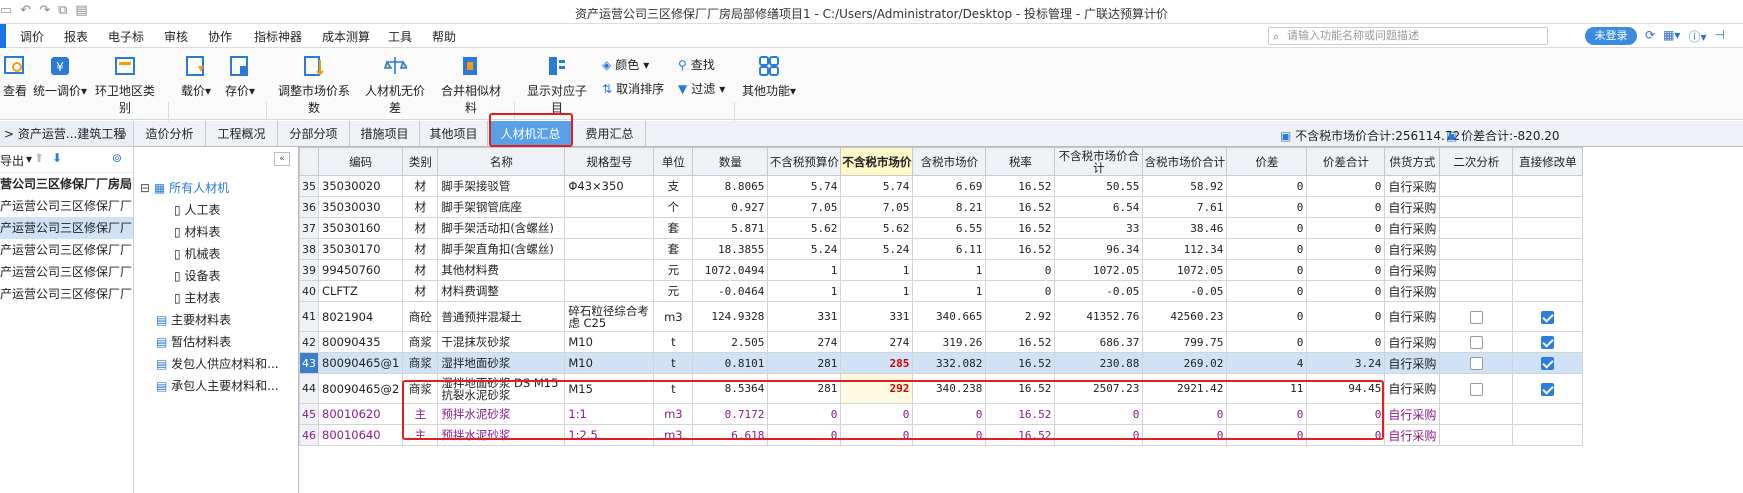 The width and height of the screenshot is (1743, 493). I want to click on cell-qty: 0.8101, so click(730, 363).